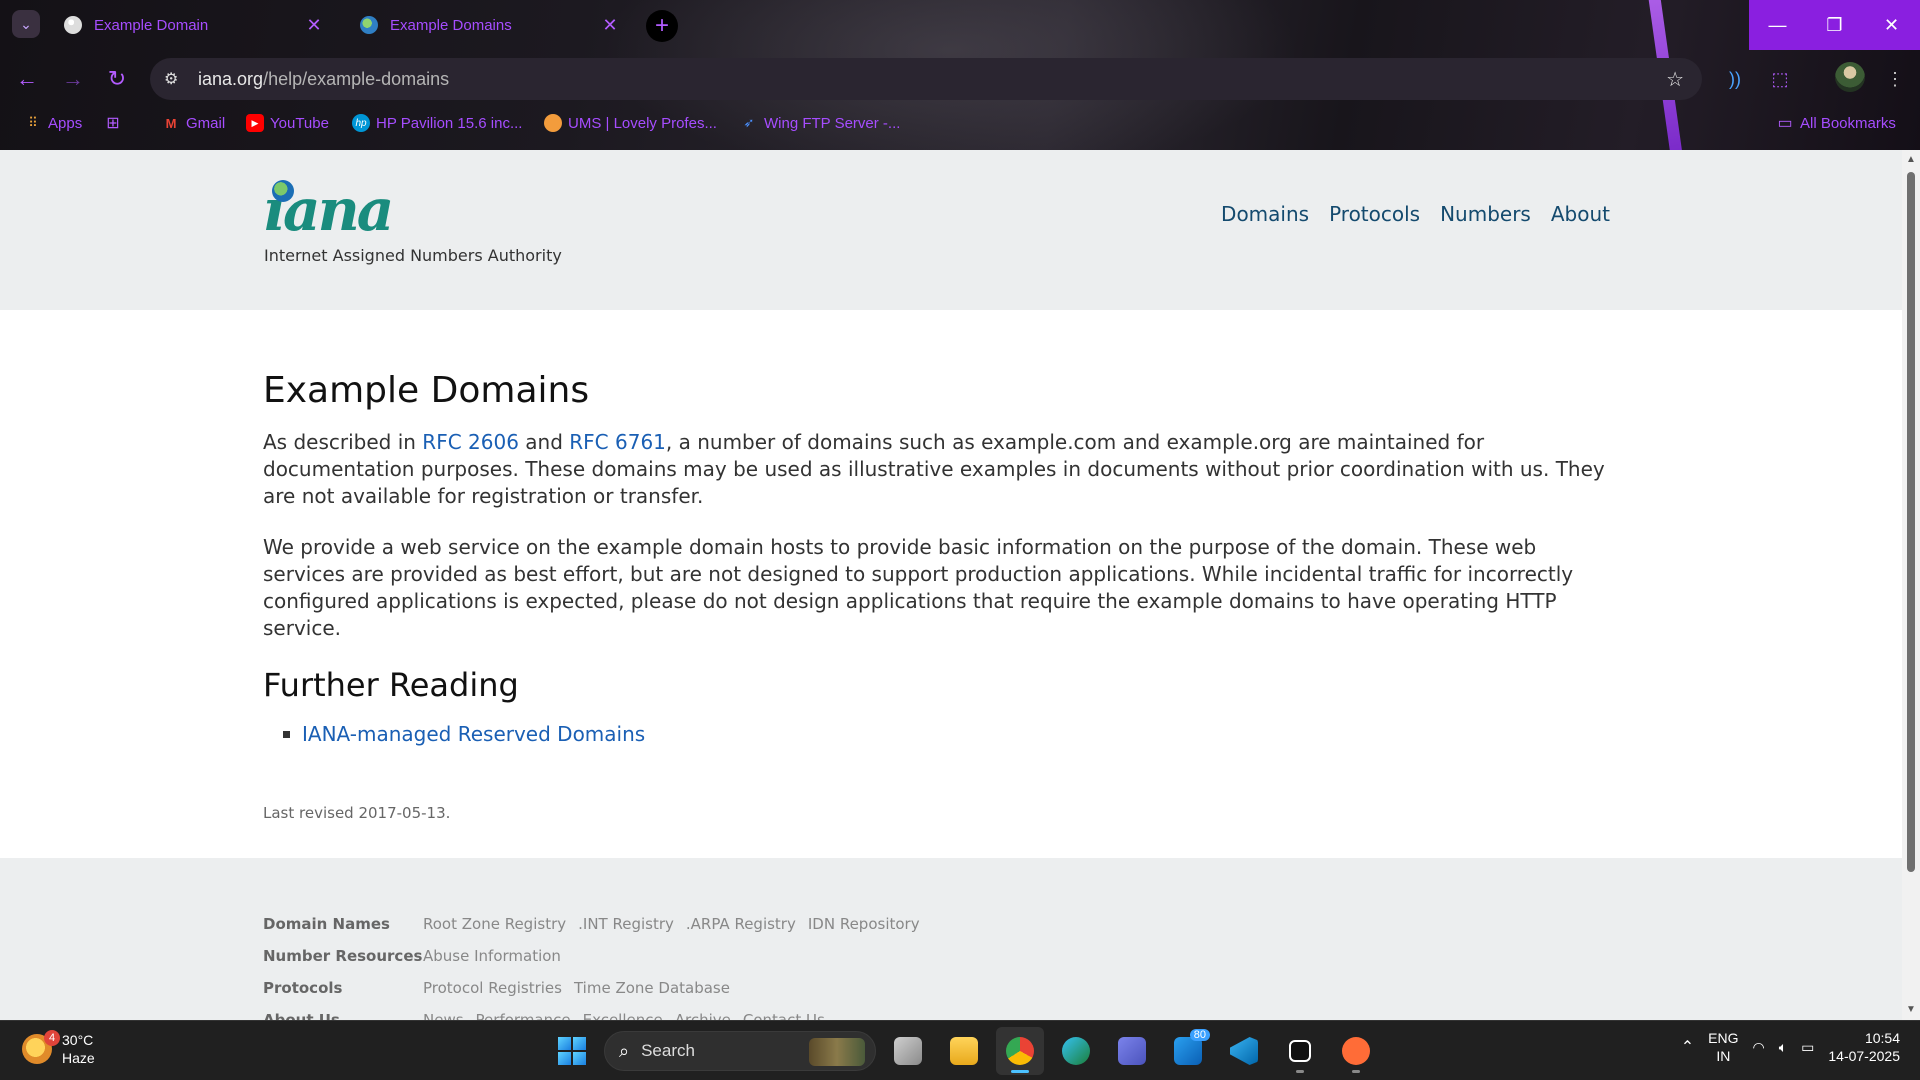  What do you see at coordinates (1485, 214) in the screenshot?
I see `nav-numbers: Numbers` at bounding box center [1485, 214].